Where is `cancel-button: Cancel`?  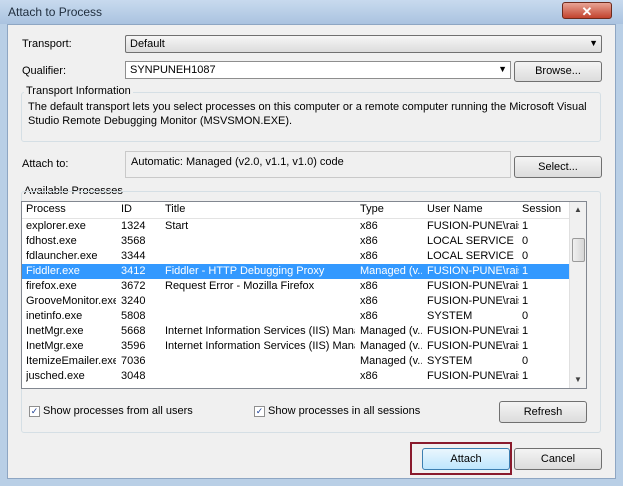
cancel-button: Cancel is located at coordinates (558, 459).